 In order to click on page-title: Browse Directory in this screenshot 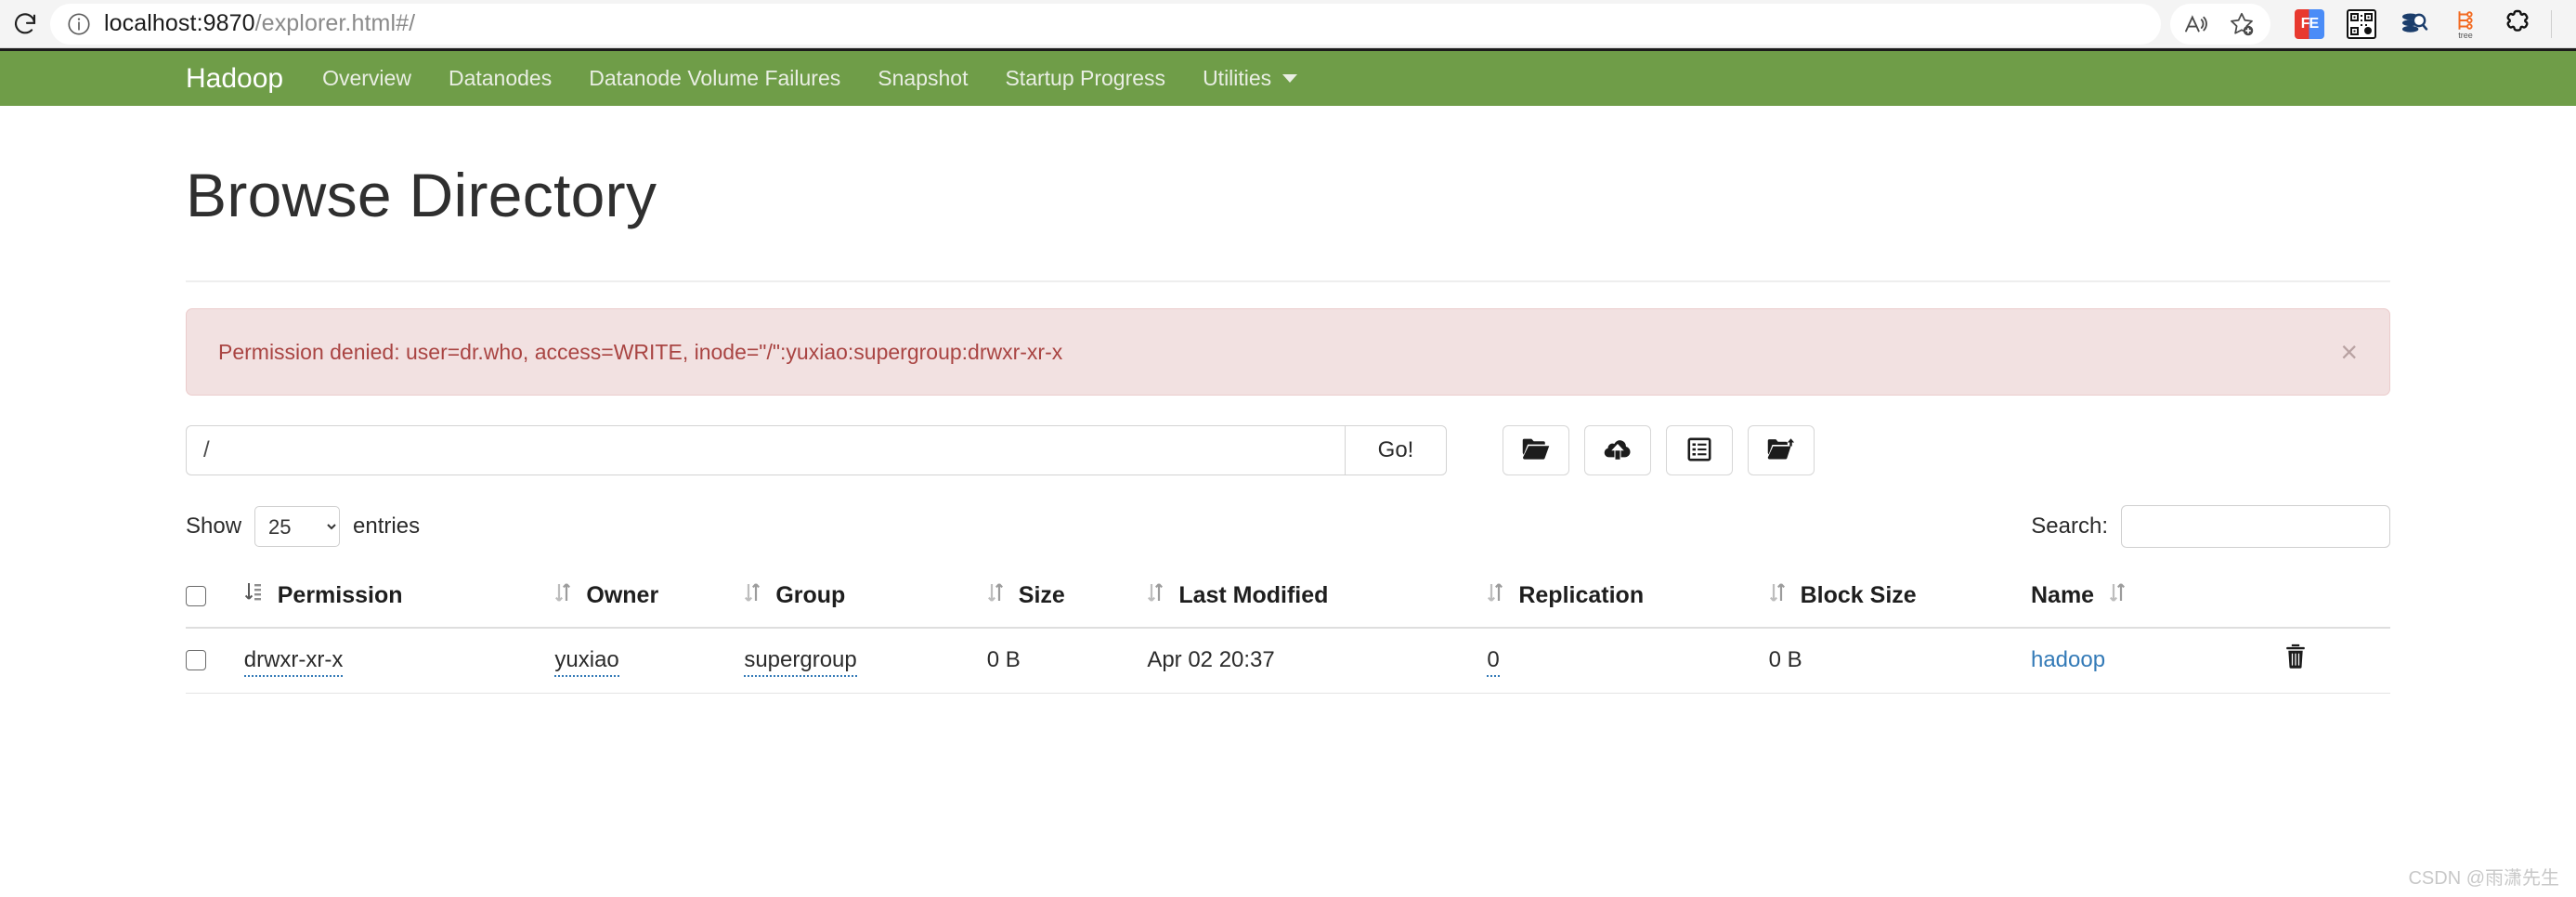, I will do `click(422, 195)`.